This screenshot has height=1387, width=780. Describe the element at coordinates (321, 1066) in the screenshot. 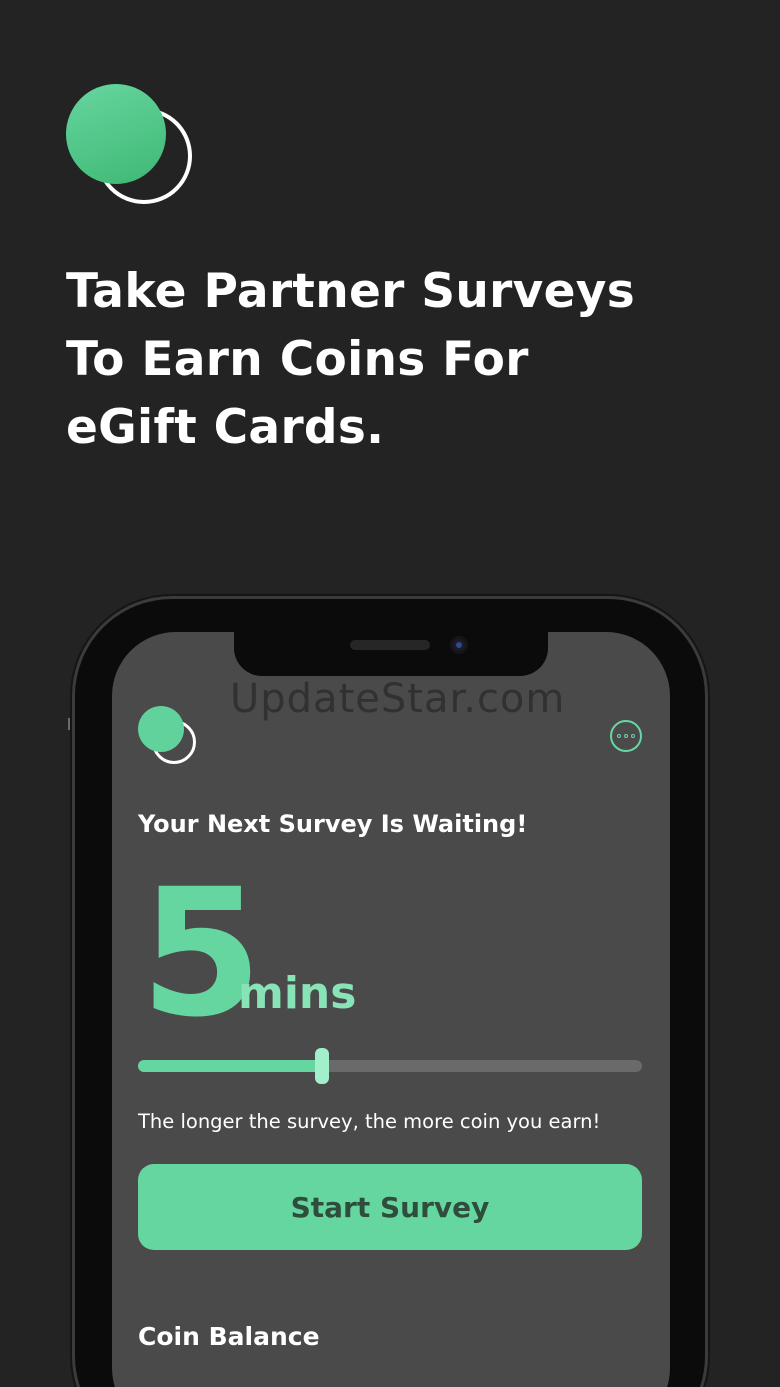

I see `slider-thumb` at that location.